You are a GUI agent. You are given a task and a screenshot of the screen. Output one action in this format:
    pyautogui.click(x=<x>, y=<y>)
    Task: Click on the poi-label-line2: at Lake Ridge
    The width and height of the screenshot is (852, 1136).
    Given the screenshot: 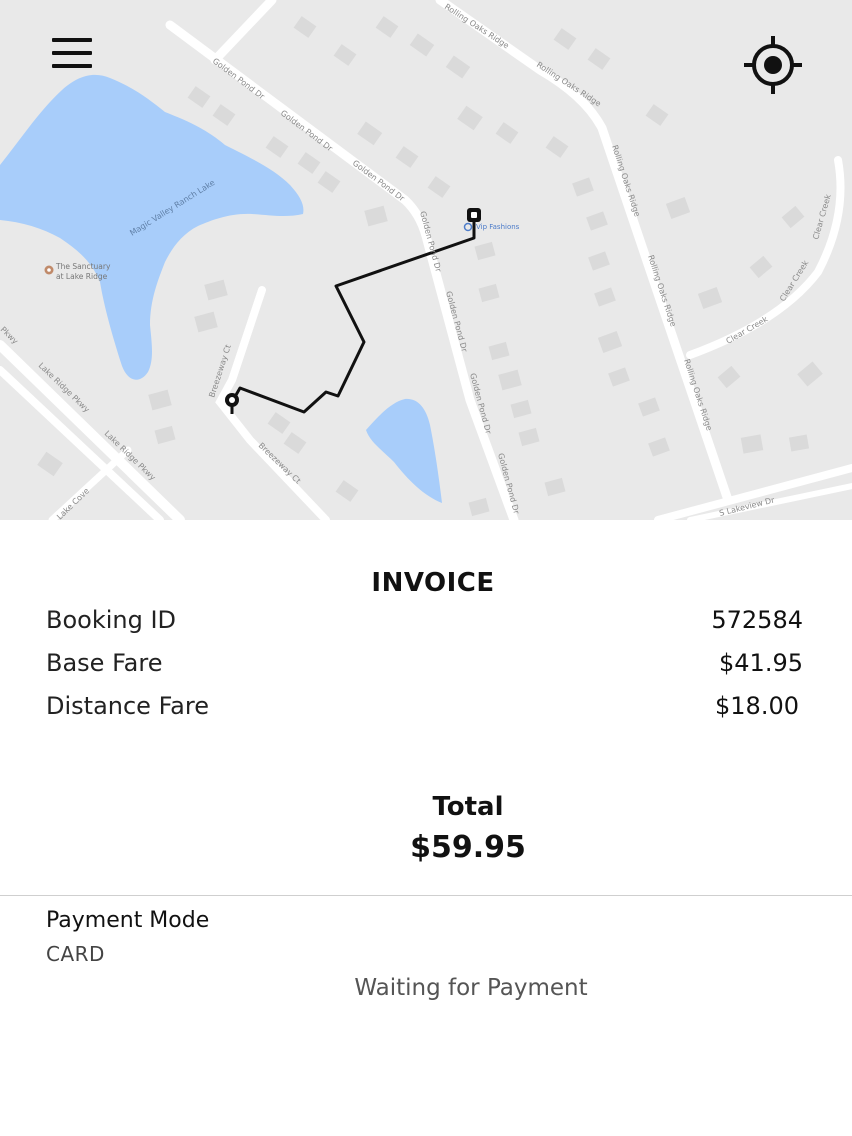 What is the action you would take?
    pyautogui.click(x=82, y=276)
    